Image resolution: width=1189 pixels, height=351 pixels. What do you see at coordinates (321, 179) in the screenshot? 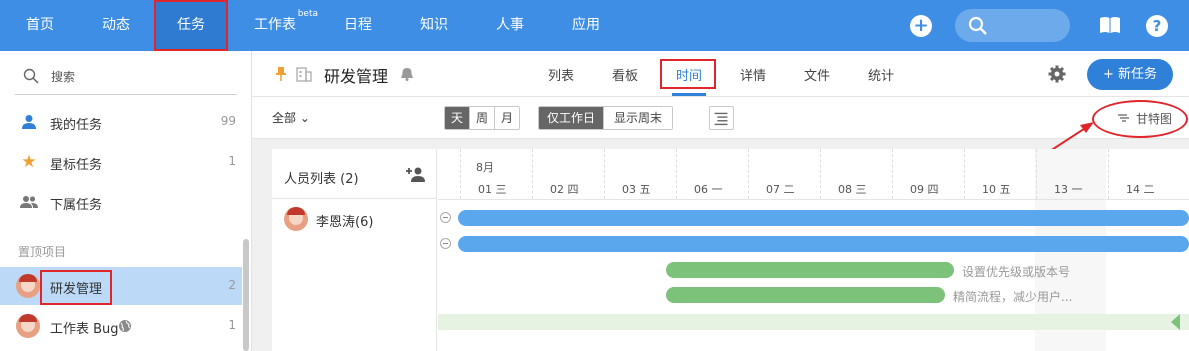
I see `people-list-title: 人员列表 (2)` at bounding box center [321, 179].